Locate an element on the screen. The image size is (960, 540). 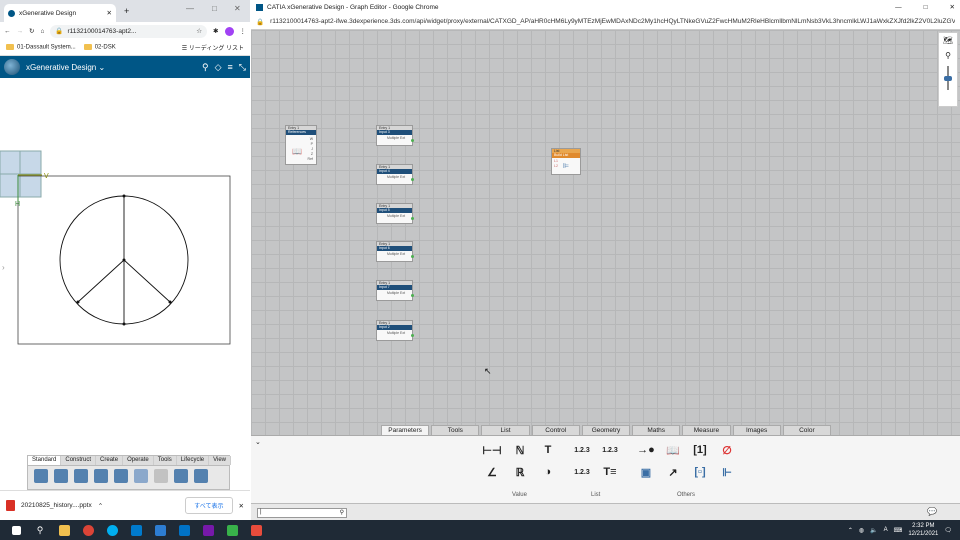
tab-view: View is located at coordinates (220, 460).